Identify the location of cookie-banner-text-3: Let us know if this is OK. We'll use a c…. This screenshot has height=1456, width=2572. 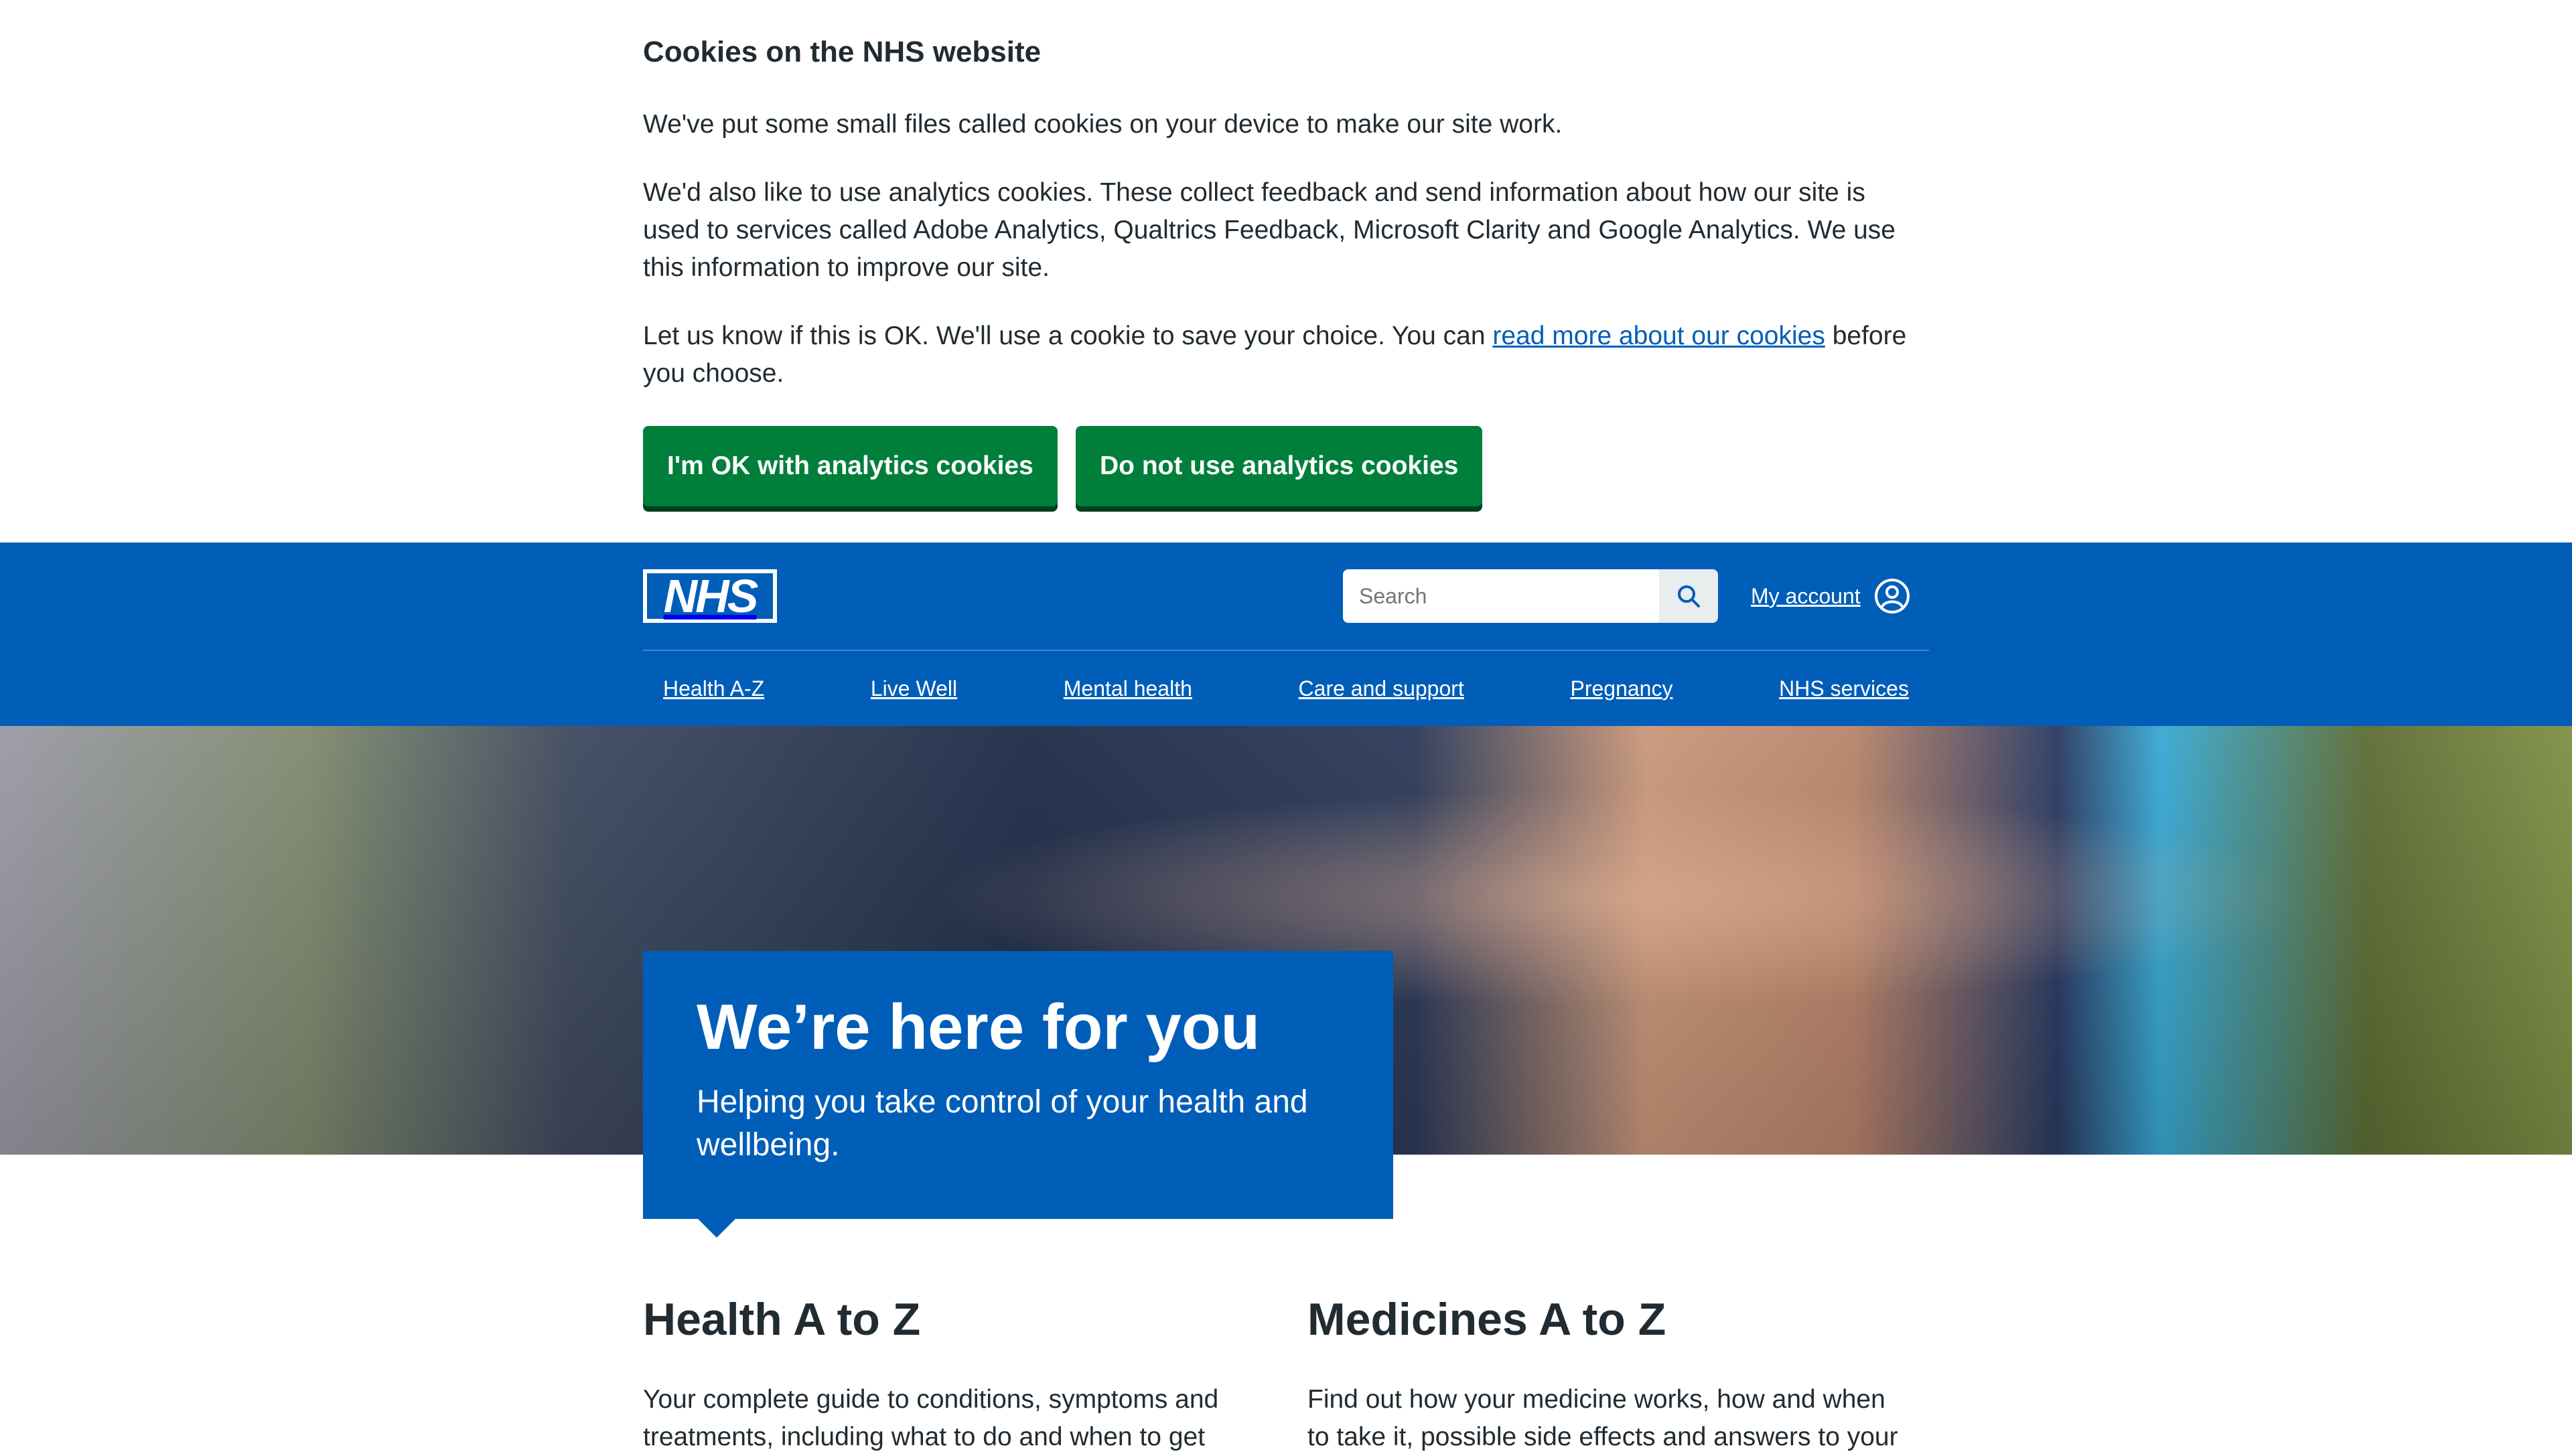
(1286, 354).